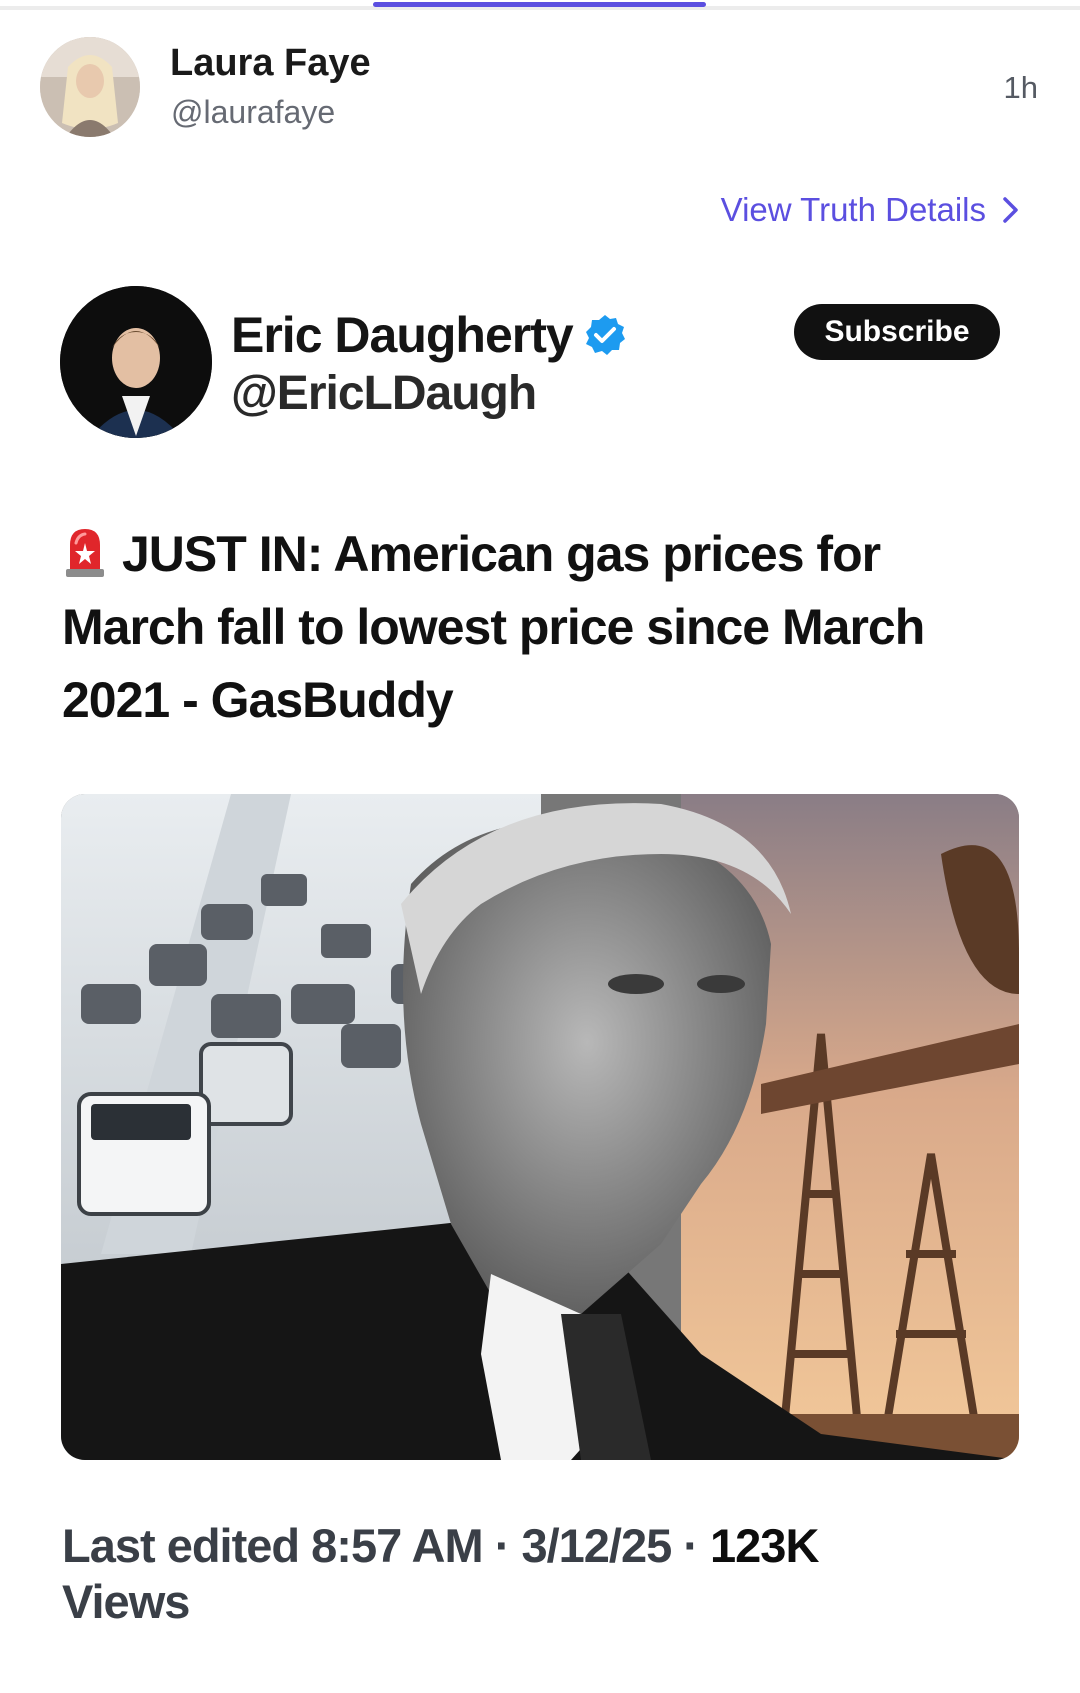  What do you see at coordinates (897, 332) in the screenshot?
I see `subscribe-button: Subscribe` at bounding box center [897, 332].